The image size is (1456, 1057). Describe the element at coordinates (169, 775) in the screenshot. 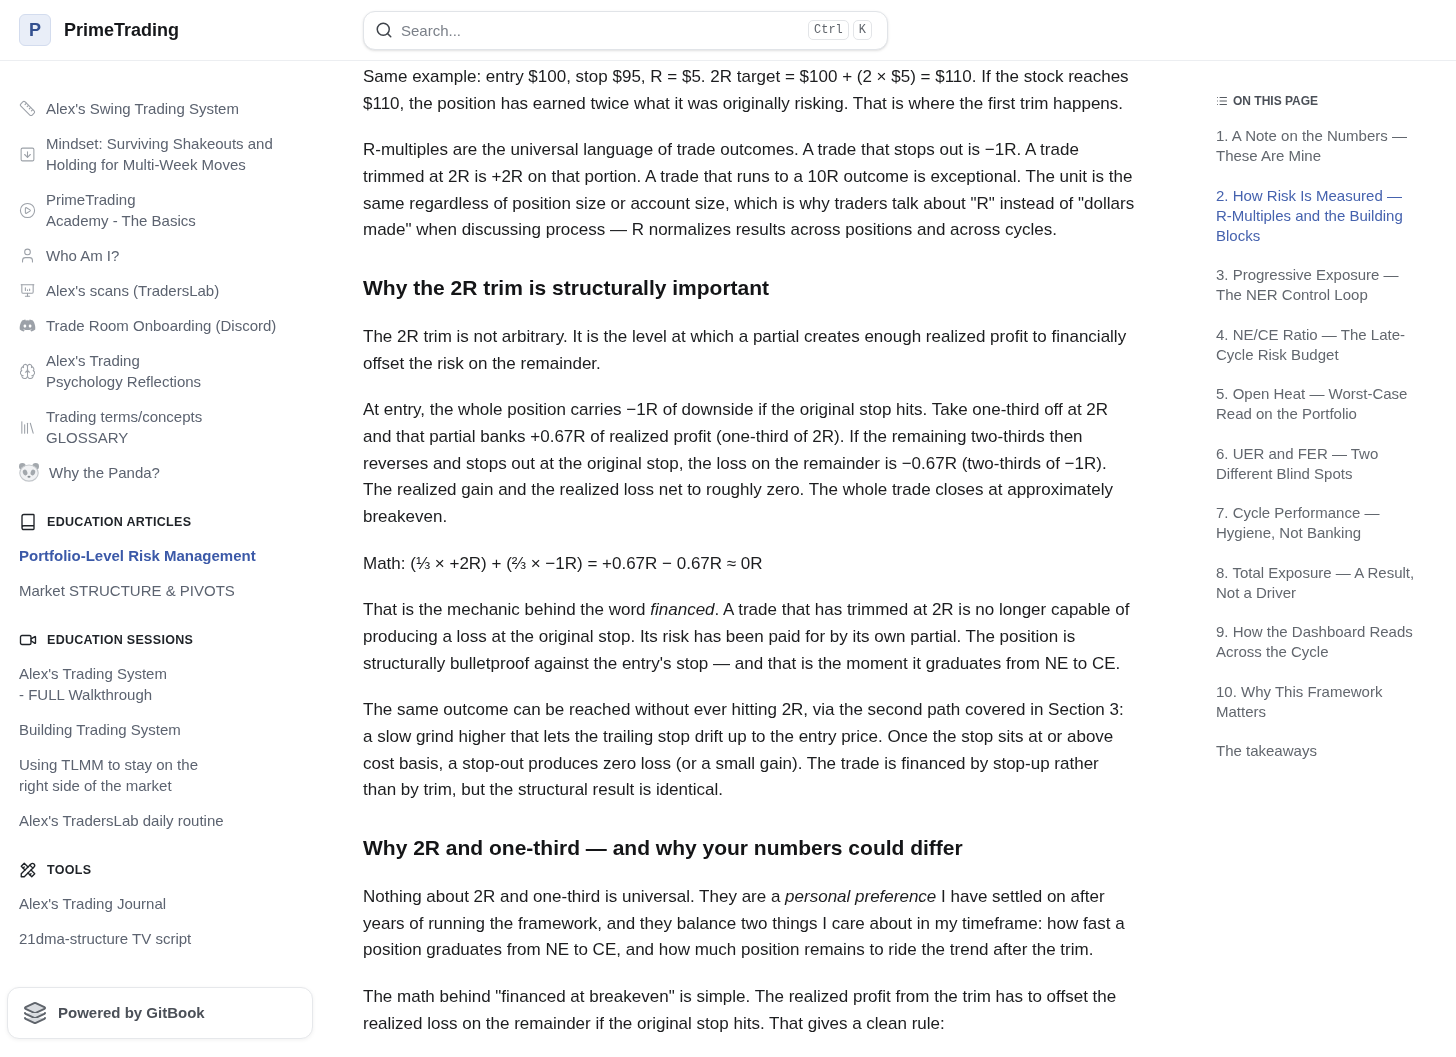

I see `nav-link: Using TLMM to stay on the right side of the market` at that location.